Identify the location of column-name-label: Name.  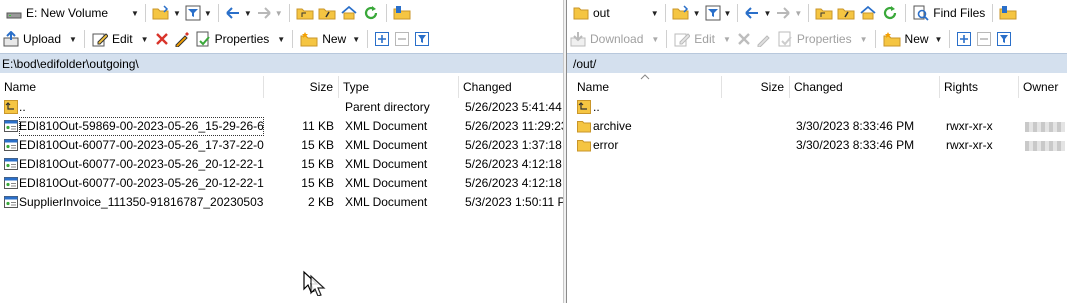
(20, 87).